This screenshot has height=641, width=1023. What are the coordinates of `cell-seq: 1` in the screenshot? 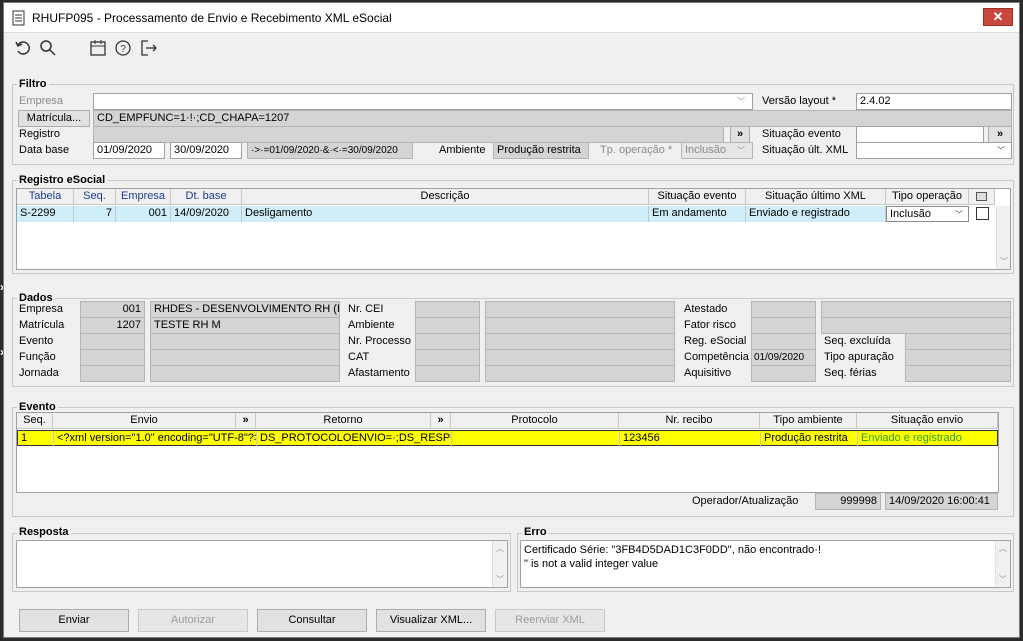 It's located at (36, 439).